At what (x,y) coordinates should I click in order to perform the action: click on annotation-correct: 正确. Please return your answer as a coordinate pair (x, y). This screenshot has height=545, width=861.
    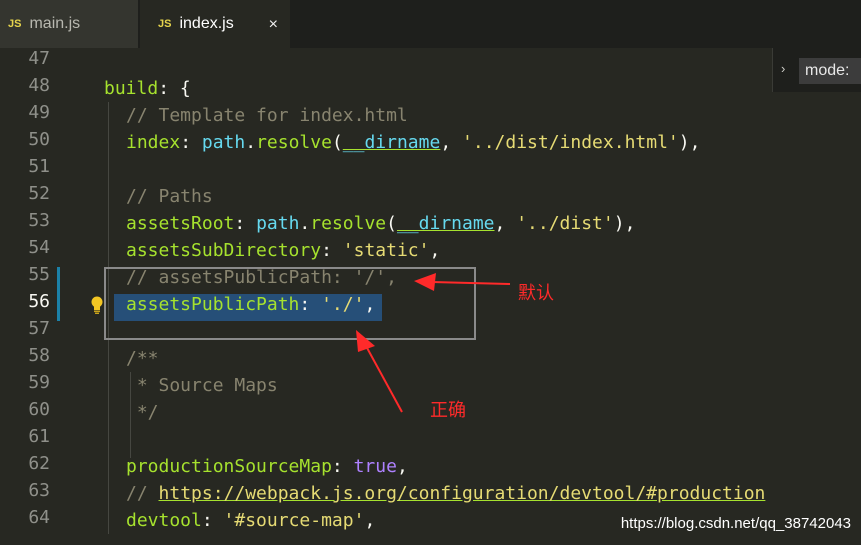
    Looking at the image, I should click on (448, 410).